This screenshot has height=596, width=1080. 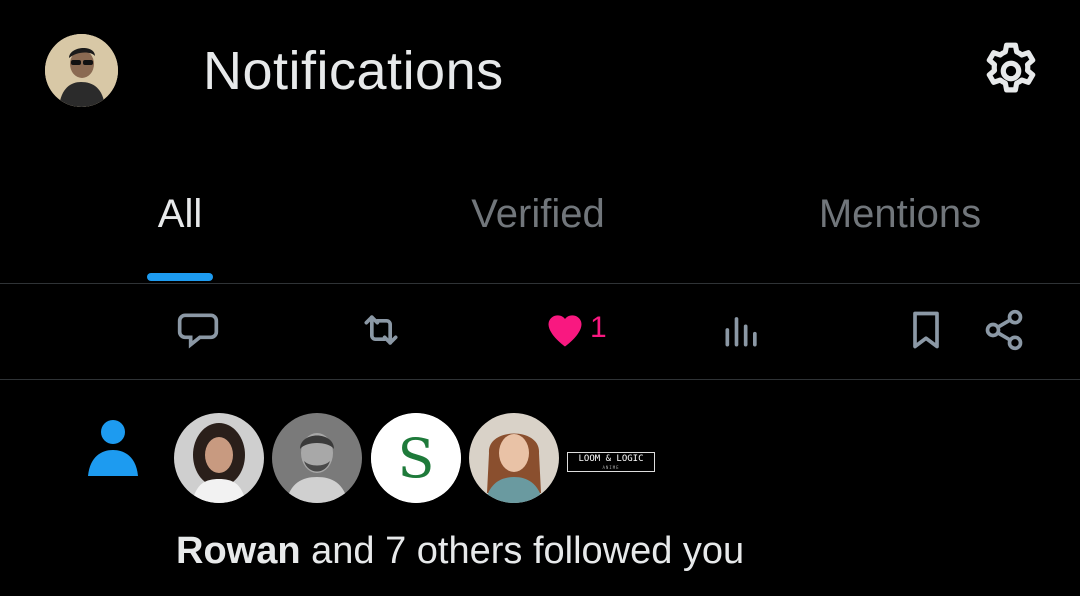 I want to click on follow-notification-text: Rowan and 7 others followed you, so click(x=460, y=551).